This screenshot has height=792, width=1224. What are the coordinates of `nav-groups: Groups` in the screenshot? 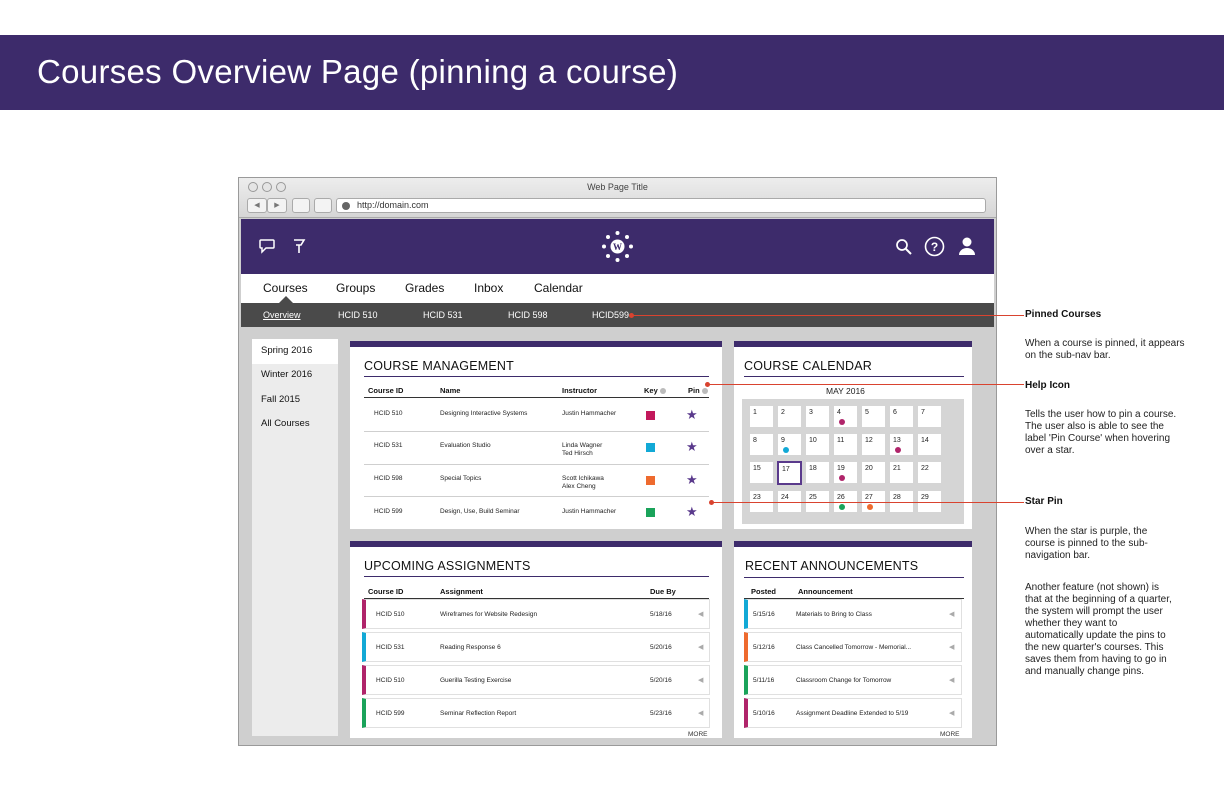 It's located at (355, 288).